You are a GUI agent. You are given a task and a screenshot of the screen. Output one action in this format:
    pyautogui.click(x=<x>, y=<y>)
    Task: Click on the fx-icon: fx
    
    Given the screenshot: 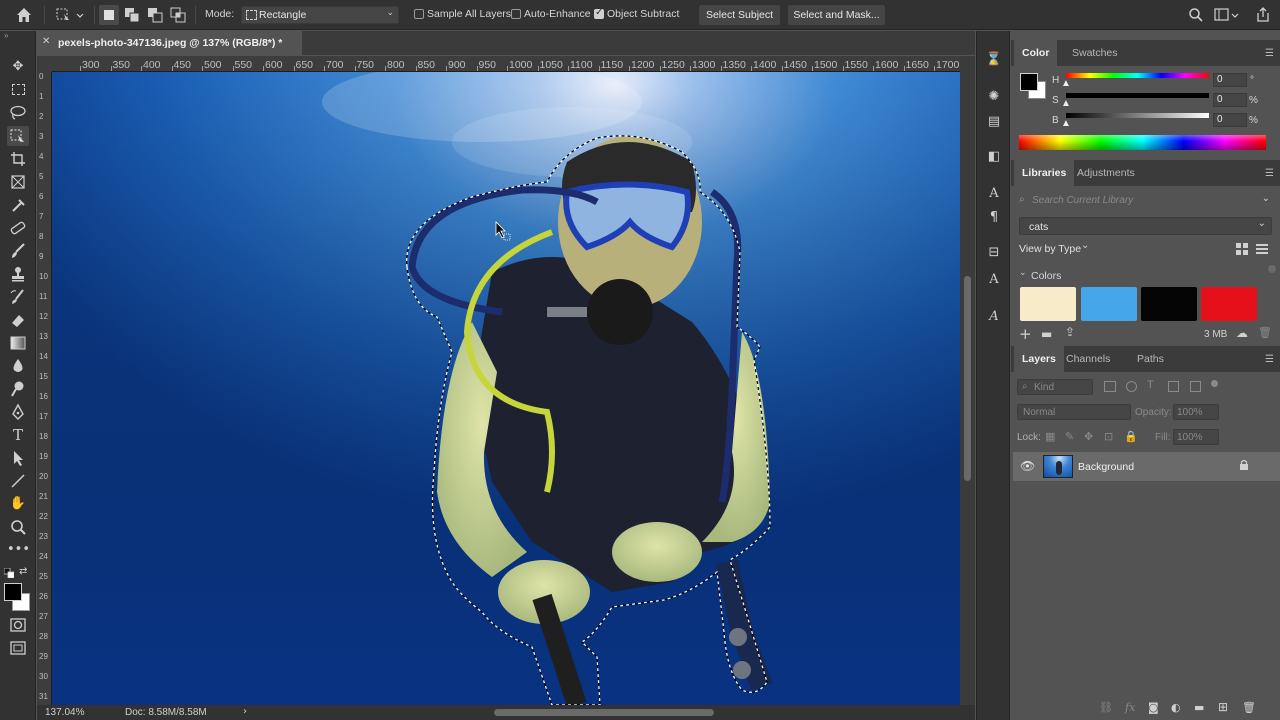 What is the action you would take?
    pyautogui.click(x=1130, y=707)
    